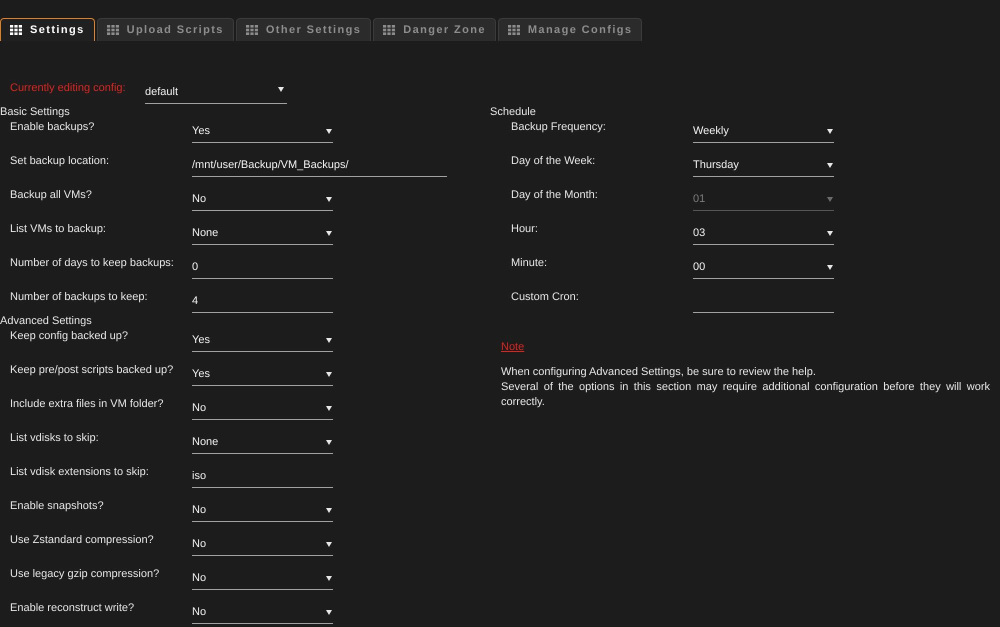 This screenshot has width=1000, height=627. I want to click on section-title: Schedule, so click(513, 112).